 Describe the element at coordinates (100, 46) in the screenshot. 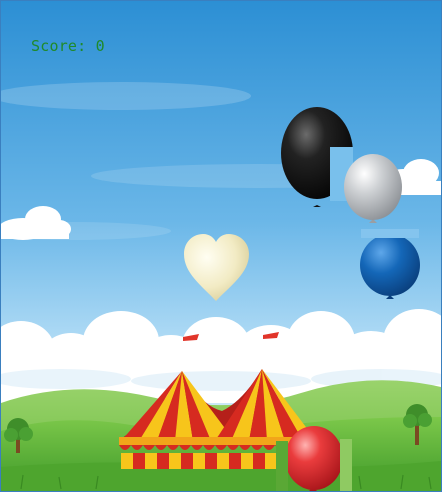

I see `score-value: 0` at that location.